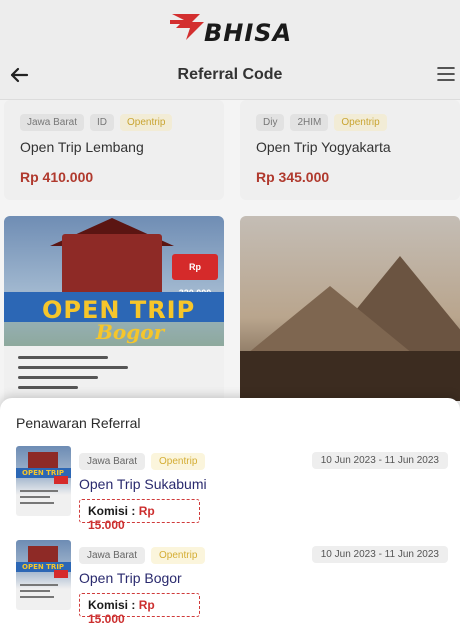 This screenshot has width=460, height=631. What do you see at coordinates (130, 578) in the screenshot?
I see `offer-title: Open Trip Bogor` at bounding box center [130, 578].